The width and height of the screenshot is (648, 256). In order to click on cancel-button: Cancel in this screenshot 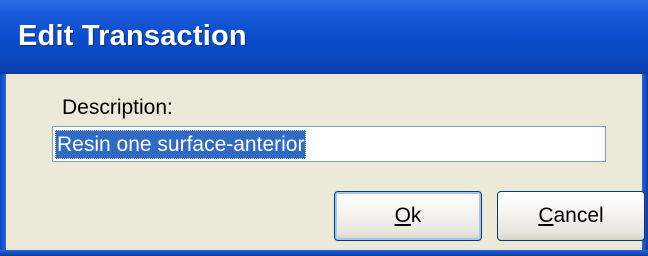, I will do `click(571, 216)`.